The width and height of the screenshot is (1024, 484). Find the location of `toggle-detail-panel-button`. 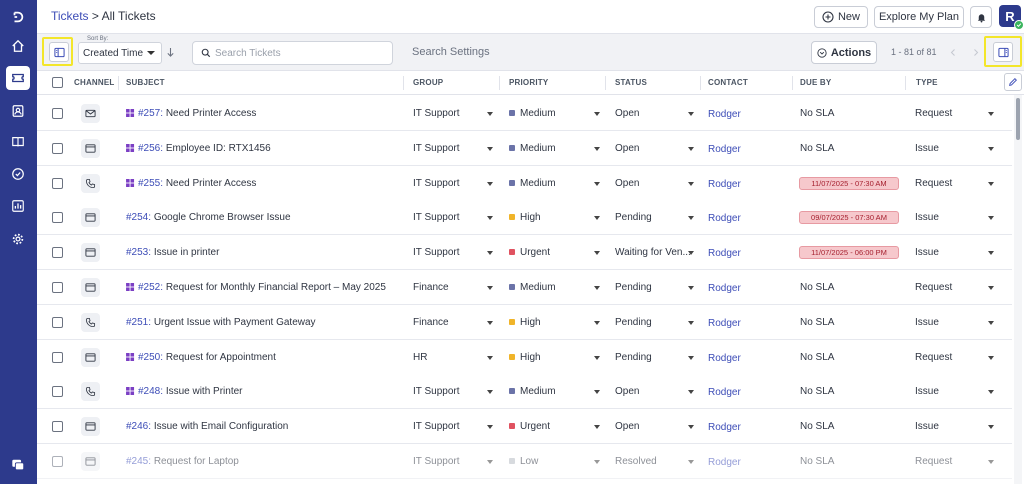

toggle-detail-panel-button is located at coordinates (1003, 52).